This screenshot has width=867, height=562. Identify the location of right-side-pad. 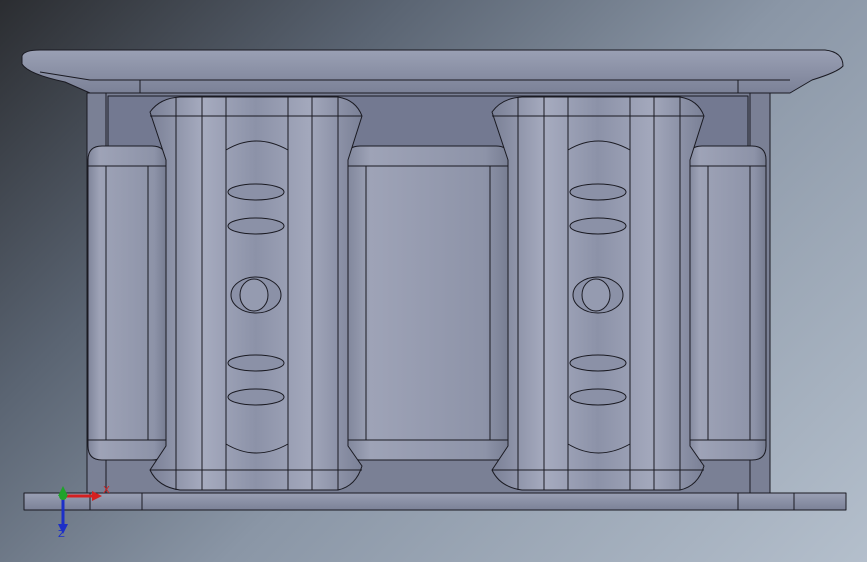
(727, 303).